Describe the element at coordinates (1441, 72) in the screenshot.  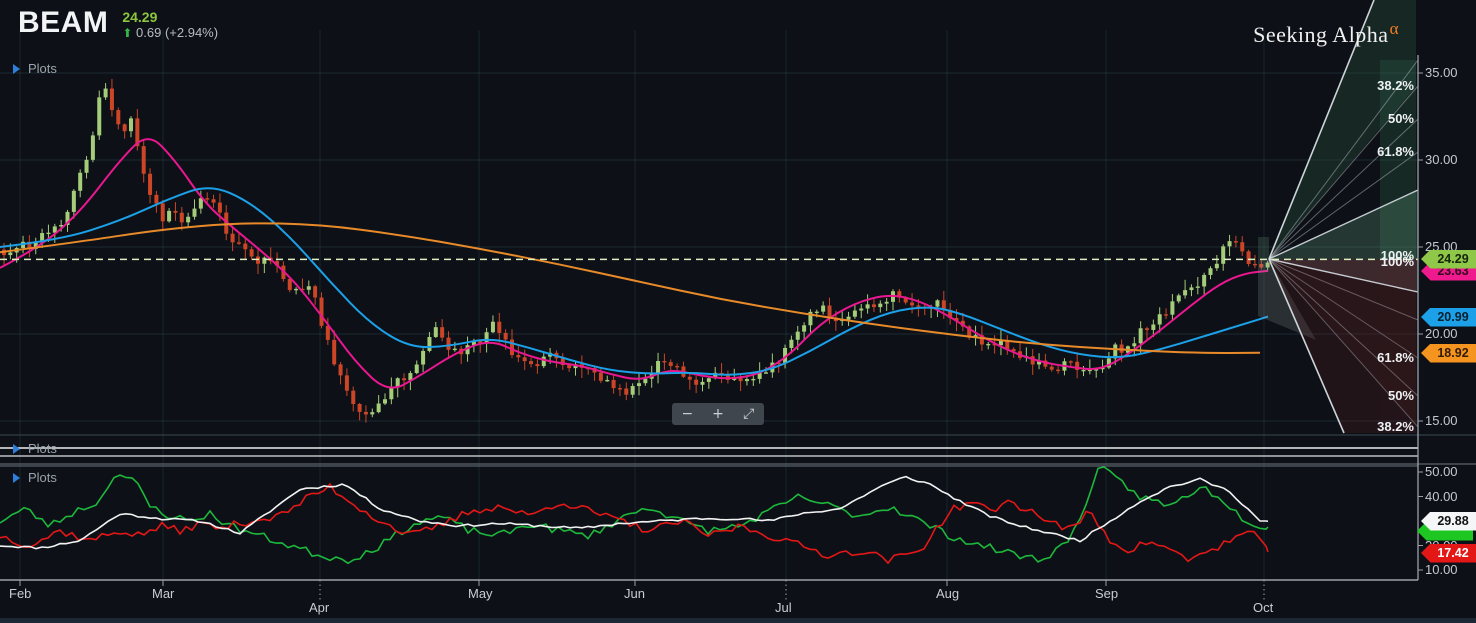
I see `price-axis-tick: 35.00` at that location.